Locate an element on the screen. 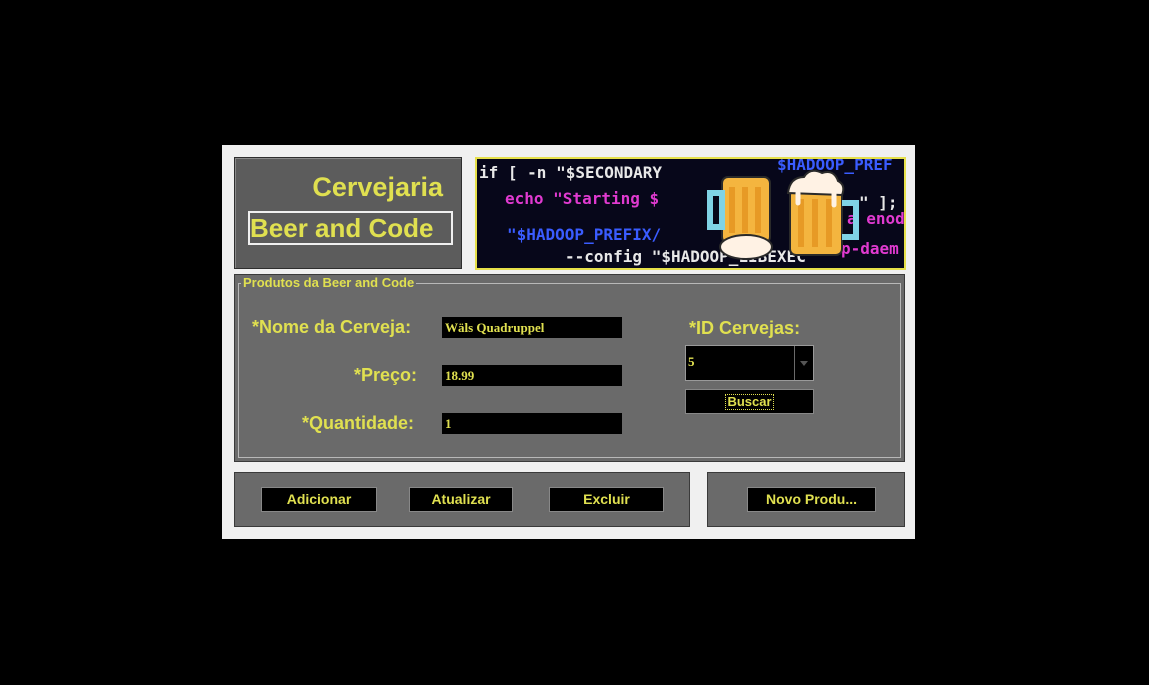 The image size is (1149, 685). id-cervejas-value: 5 is located at coordinates (691, 361).